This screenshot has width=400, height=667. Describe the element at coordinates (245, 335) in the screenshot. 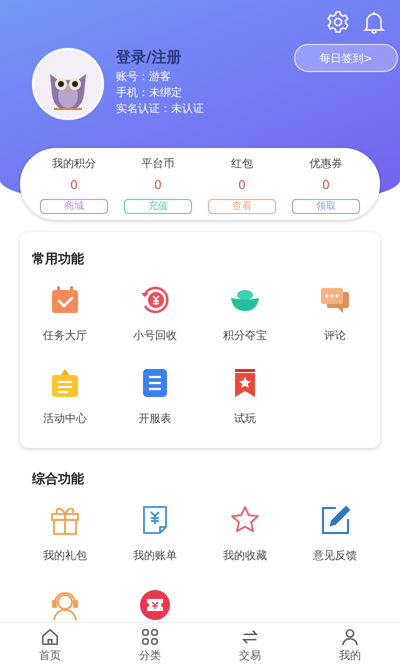

I see `function-label: 积分夺宝` at that location.